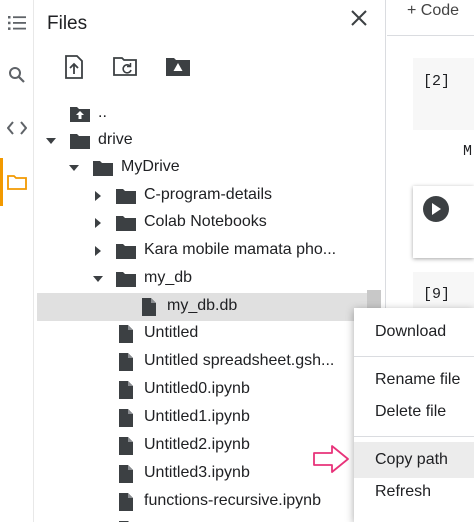 The image size is (474, 522). What do you see at coordinates (209, 279) in the screenshot?
I see `tree-item-my-db: my_db` at bounding box center [209, 279].